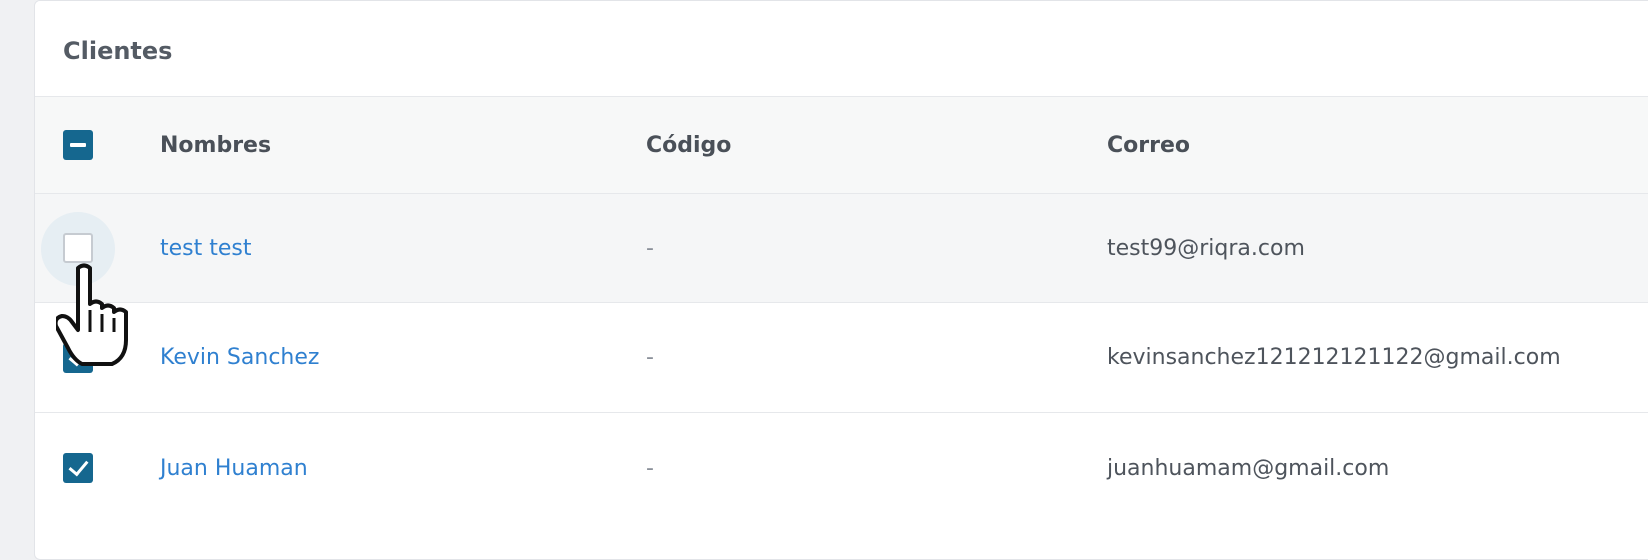 The image size is (1648, 560). I want to click on hand-pointer-icon, so click(92, 314).